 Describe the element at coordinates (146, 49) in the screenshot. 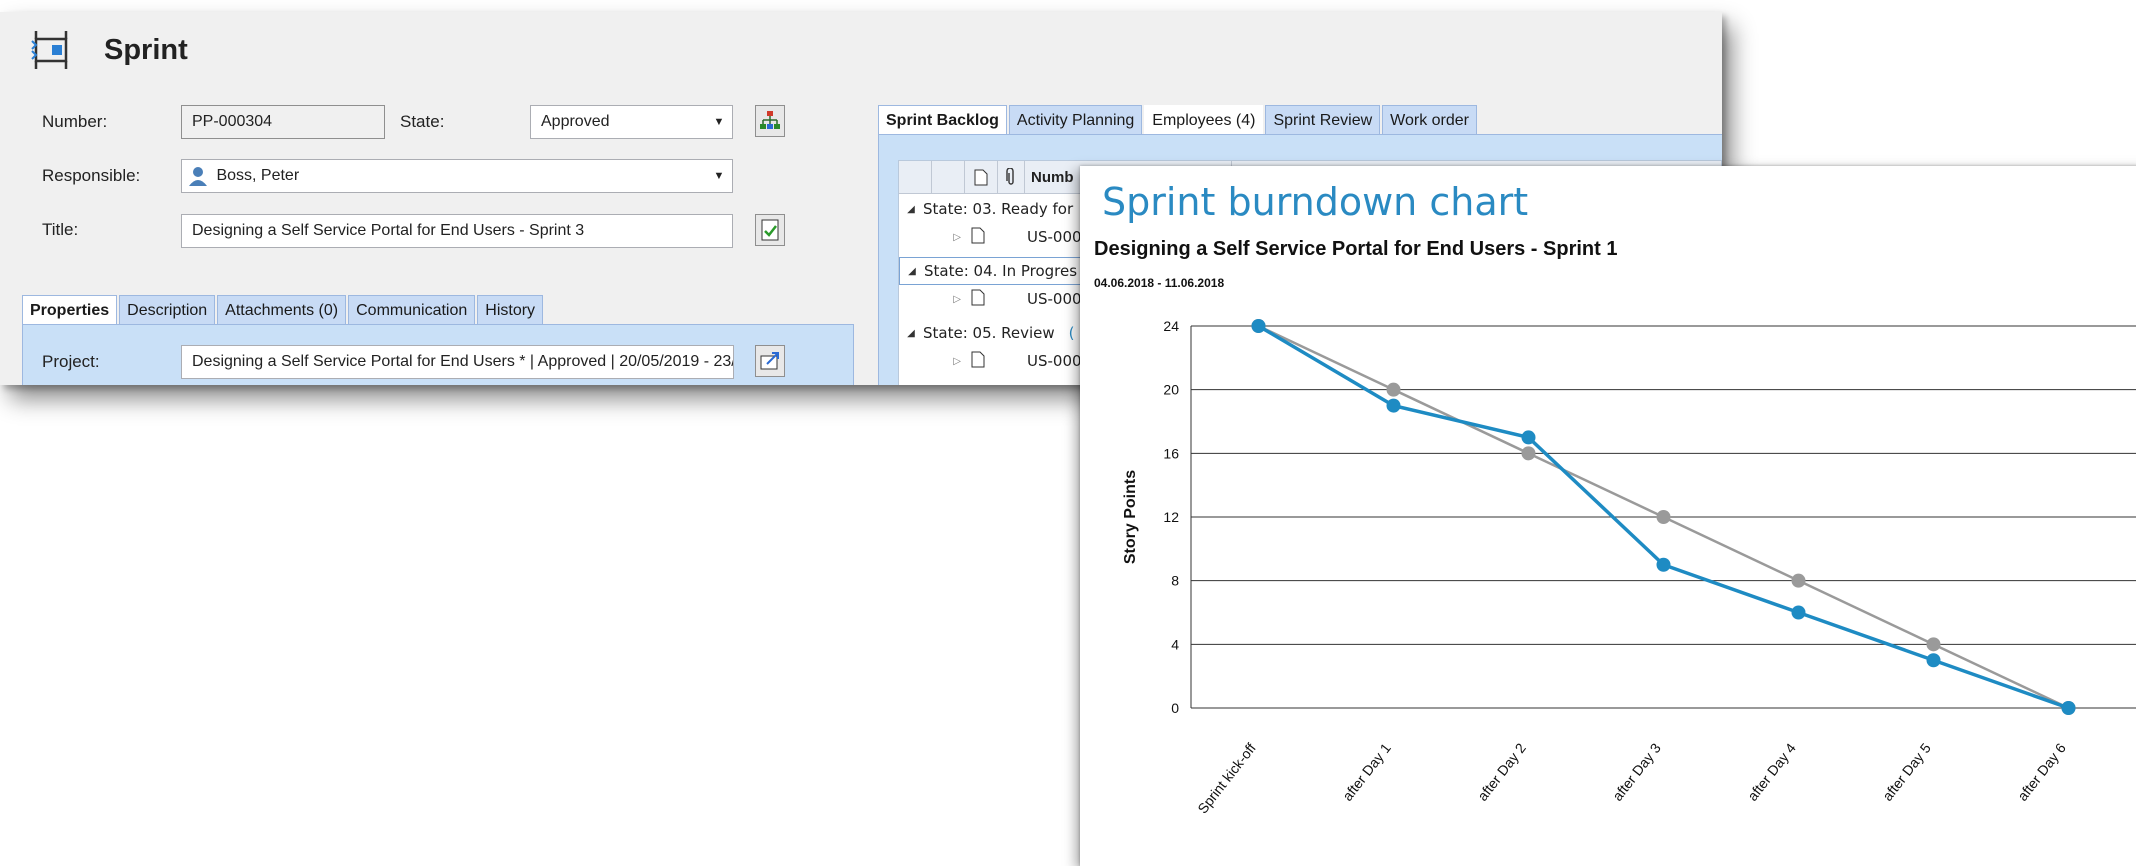

I see `page-title: Sprint` at that location.